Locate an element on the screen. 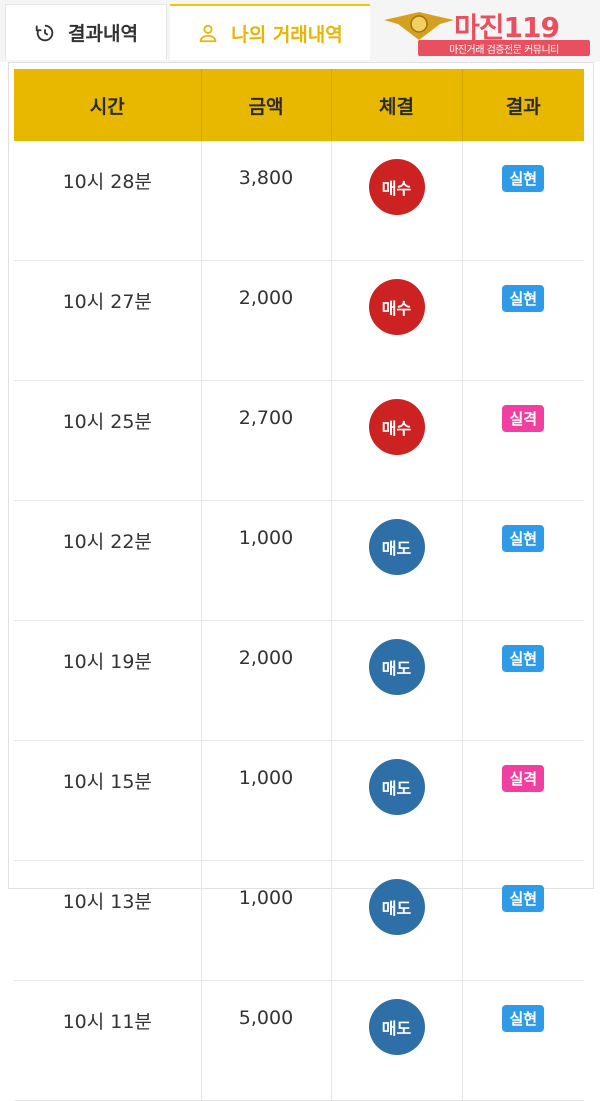 Image resolution: width=600 pixels, height=1101 pixels. time-value: 10시 27분 is located at coordinates (107, 302).